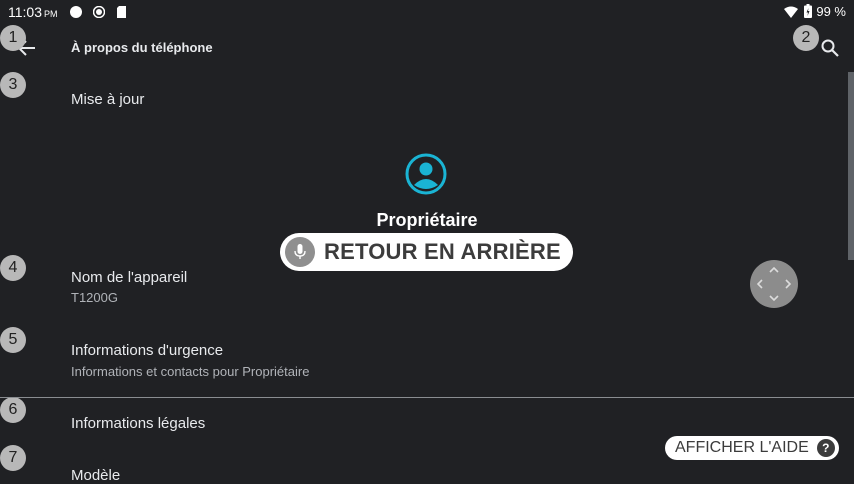 The height and width of the screenshot is (484, 854). Describe the element at coordinates (851, 166) in the screenshot. I see `scrollbar` at that location.